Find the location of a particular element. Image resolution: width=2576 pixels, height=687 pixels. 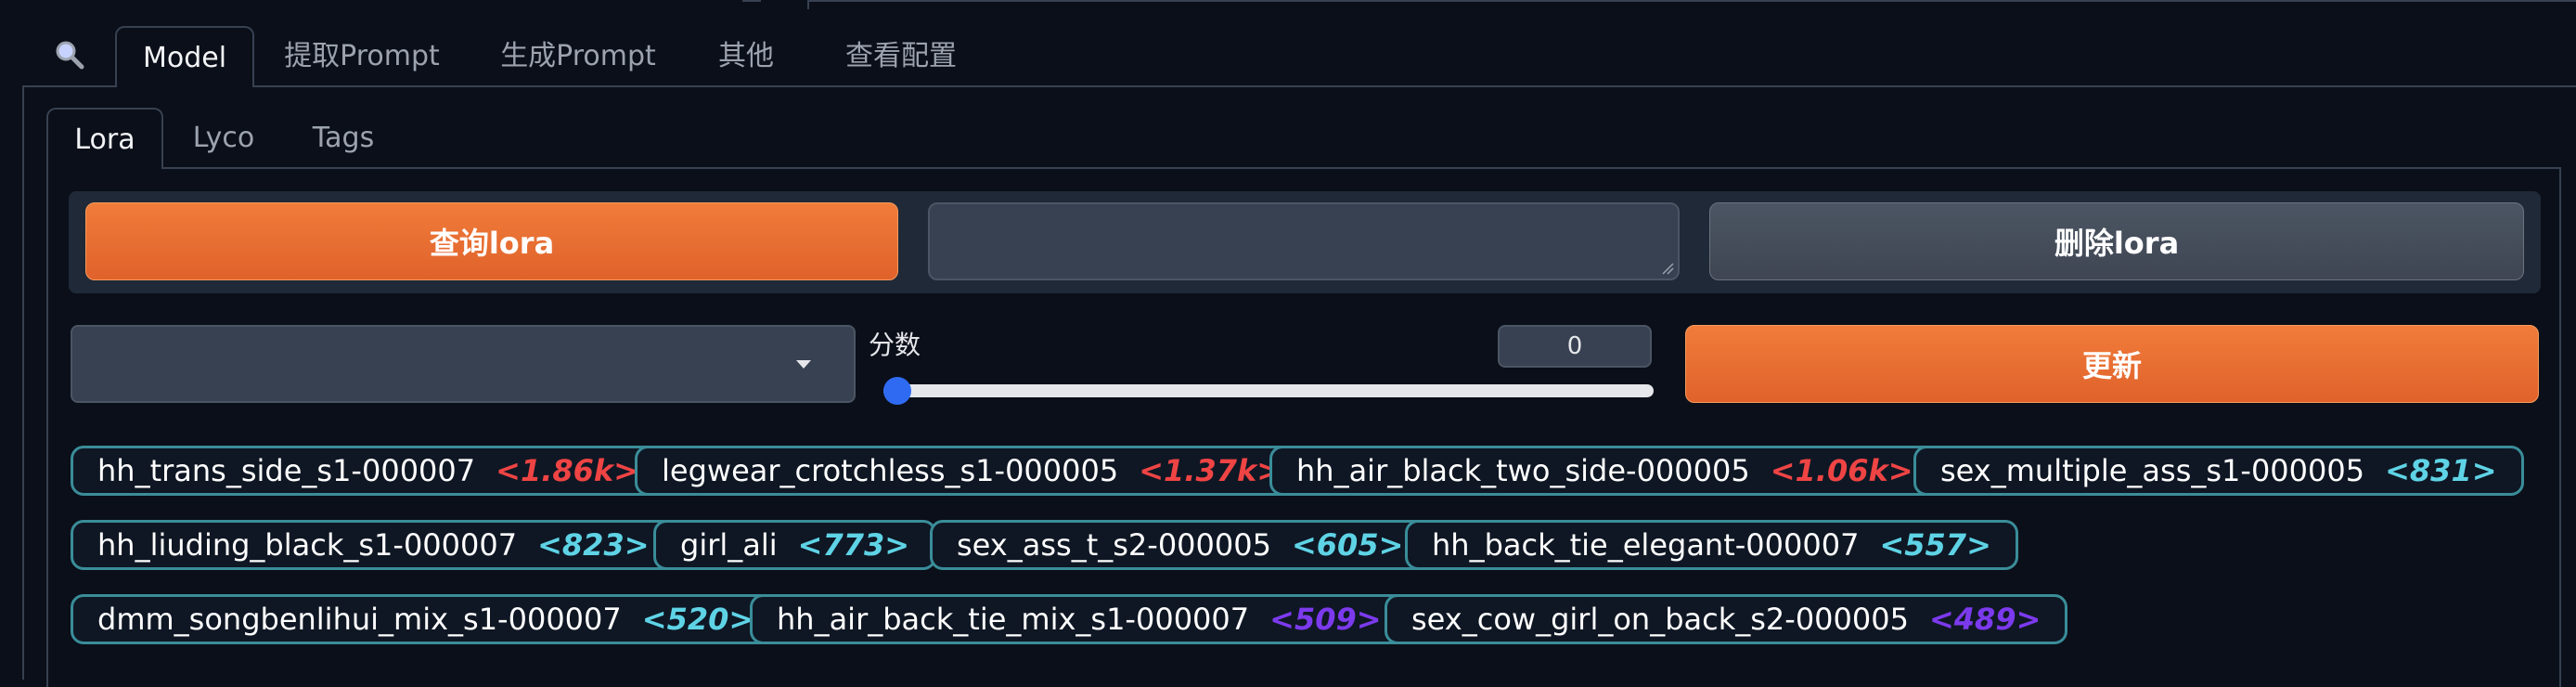

tab-view-config: 查看配置 is located at coordinates (901, 56).